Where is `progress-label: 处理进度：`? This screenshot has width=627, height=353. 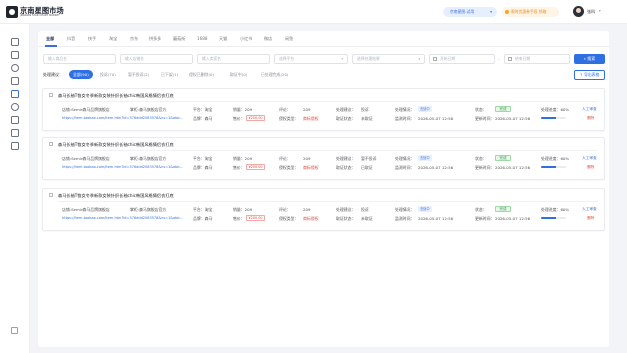
progress-label: 处理进度： is located at coordinates (551, 158).